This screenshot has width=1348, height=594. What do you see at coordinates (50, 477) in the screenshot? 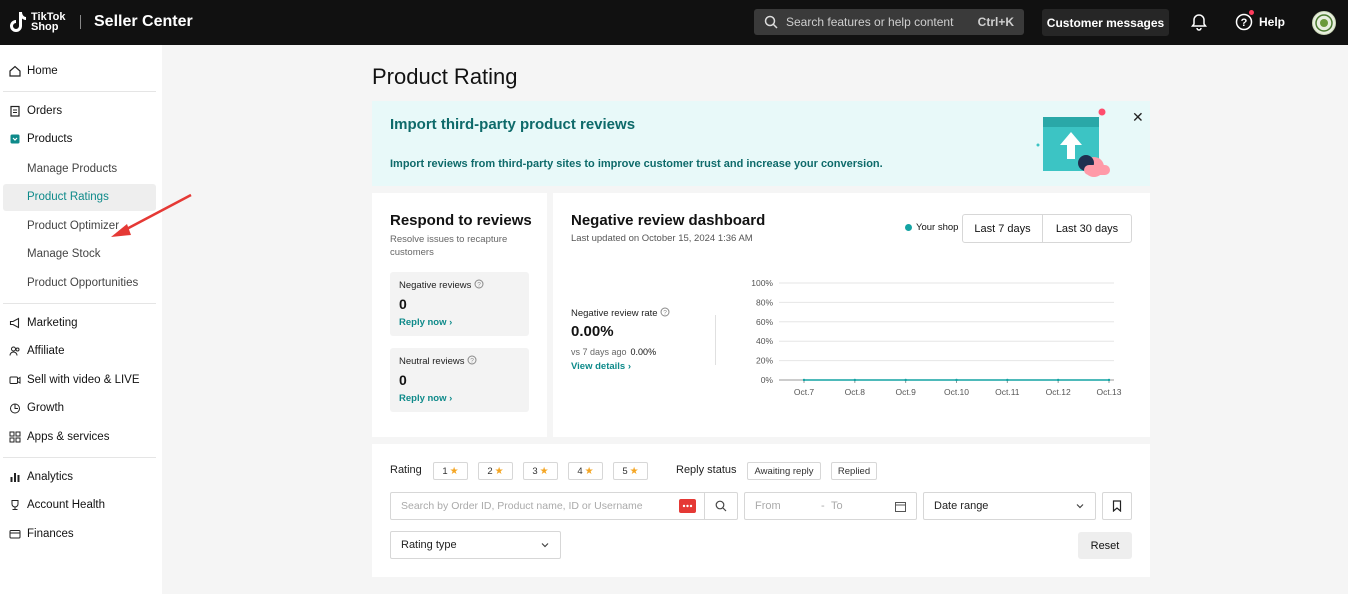
I see `sidebar-item-label: Analytics` at bounding box center [50, 477].